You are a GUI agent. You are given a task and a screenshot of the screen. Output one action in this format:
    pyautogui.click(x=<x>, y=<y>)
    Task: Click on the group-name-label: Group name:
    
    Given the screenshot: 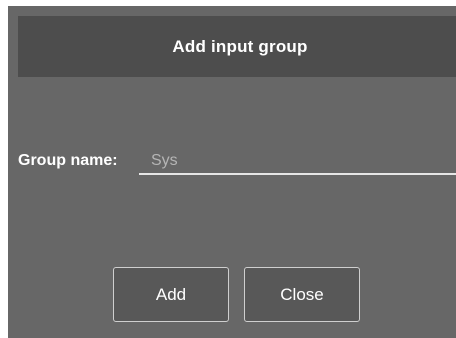 What is the action you would take?
    pyautogui.click(x=68, y=160)
    